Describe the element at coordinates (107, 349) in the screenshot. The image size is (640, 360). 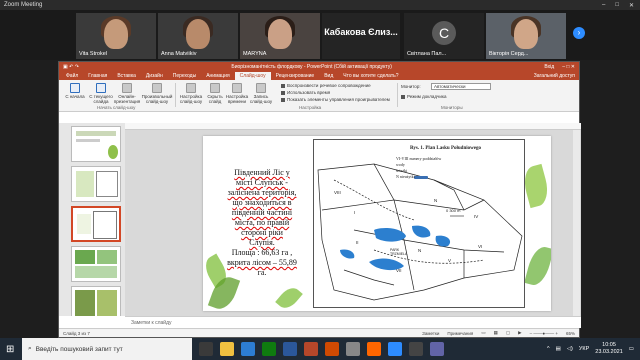
I see `taskbar-search: ⌕ Введіть пошуковий запит тут` at that location.